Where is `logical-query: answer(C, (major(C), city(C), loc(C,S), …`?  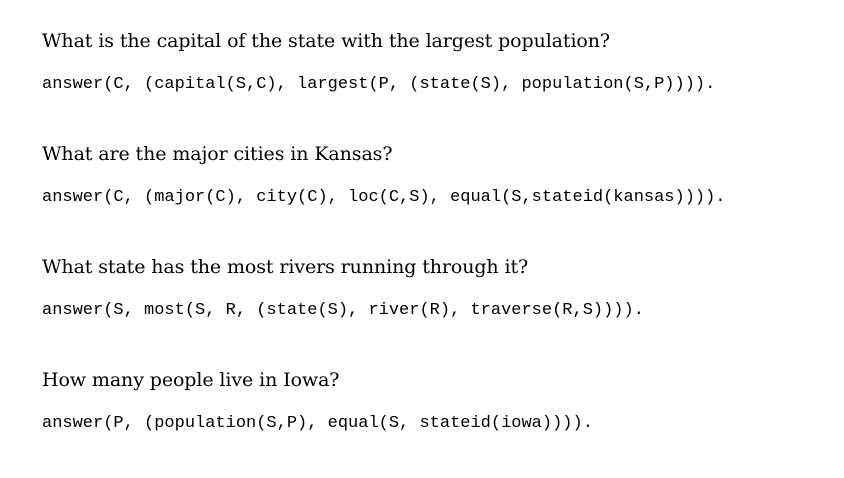 logical-query: answer(C, (major(C), city(C), loc(C,S), … is located at coordinates (384, 197).